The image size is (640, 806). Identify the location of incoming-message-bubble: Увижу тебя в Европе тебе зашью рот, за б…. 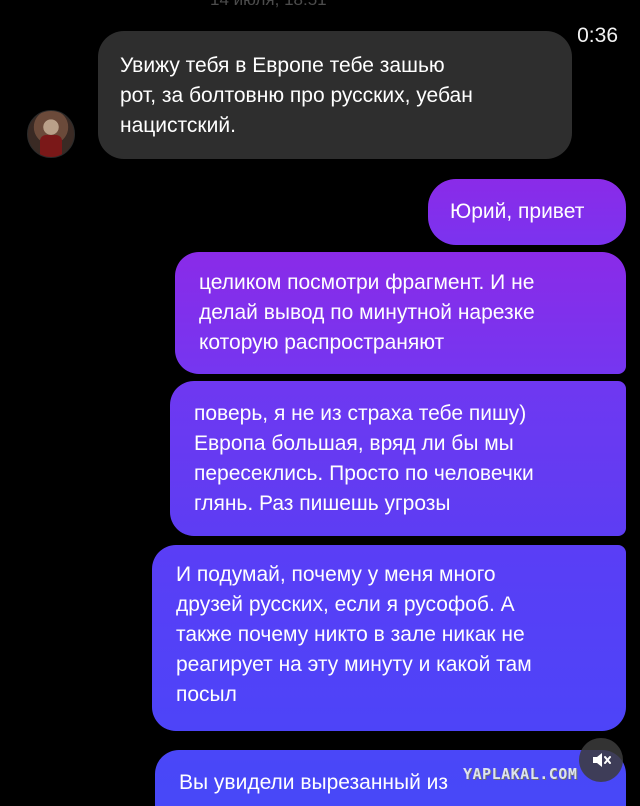
(335, 95).